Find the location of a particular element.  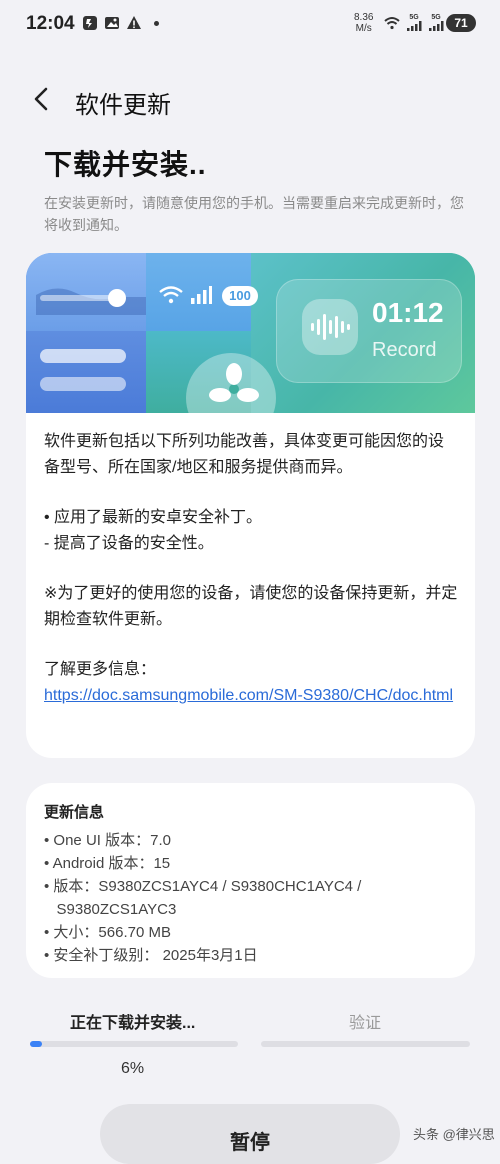

release-bullets: • 应用了最新的安卓安全补丁。 - 提高了设备的安全性。 is located at coordinates (251, 531).